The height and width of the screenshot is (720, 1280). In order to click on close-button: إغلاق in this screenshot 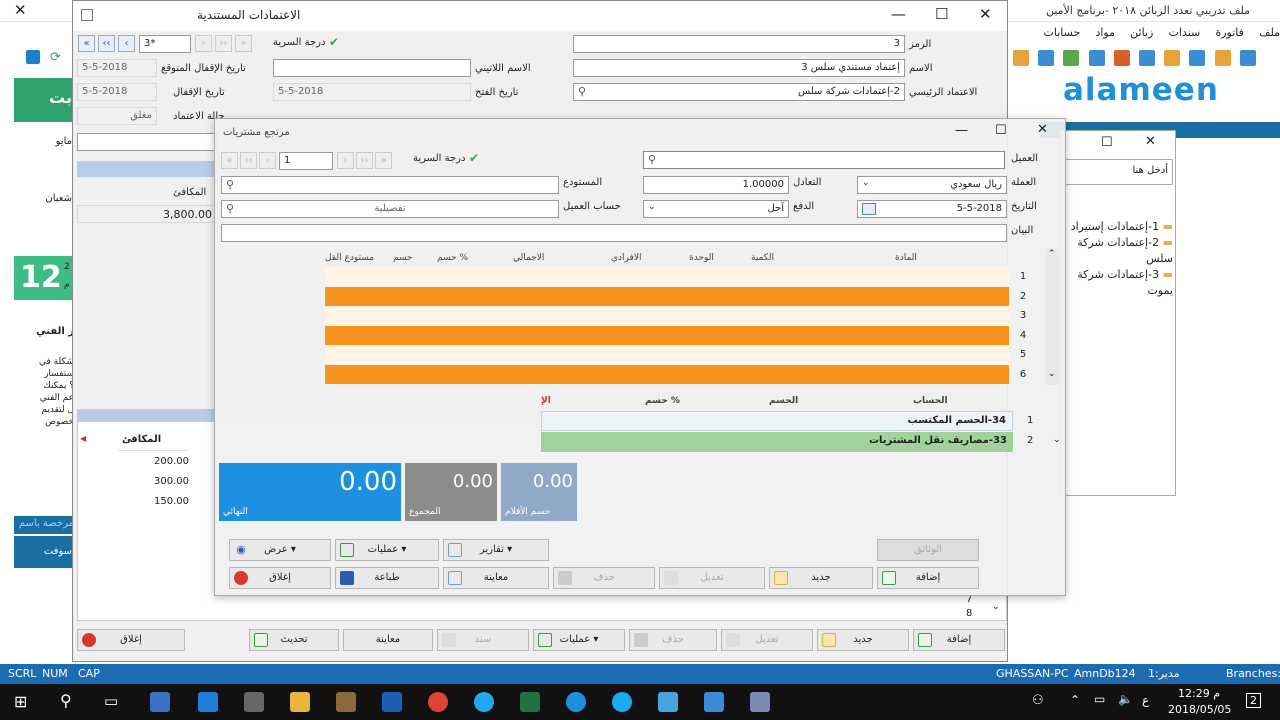, I will do `click(280, 578)`.